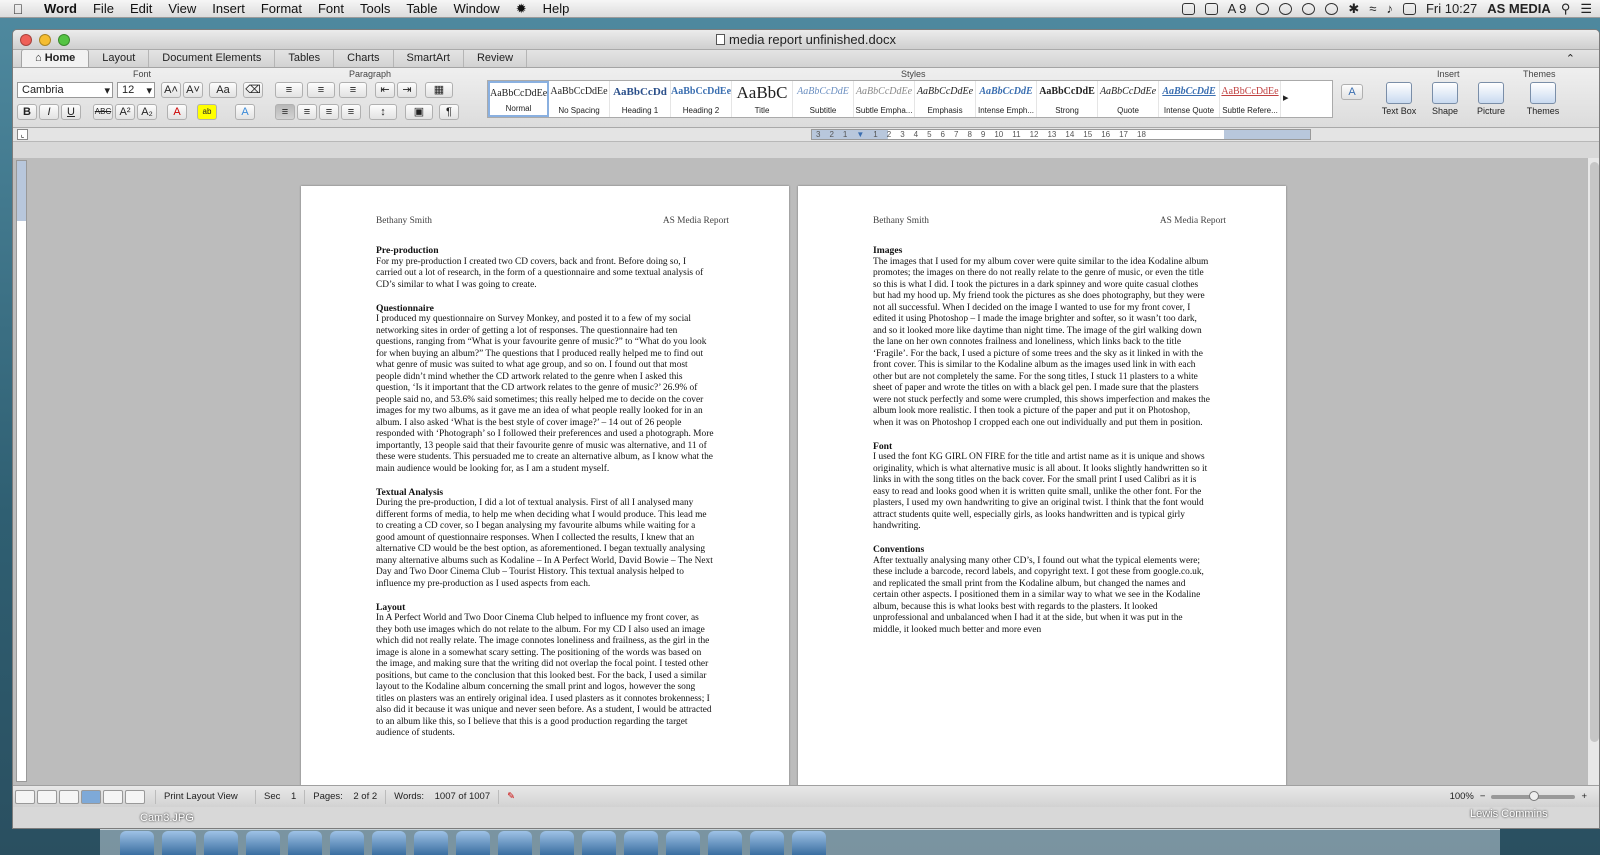 This screenshot has height=855, width=1600. Describe the element at coordinates (1586, 9) in the screenshot. I see `notification-center-icon: ☰` at that location.